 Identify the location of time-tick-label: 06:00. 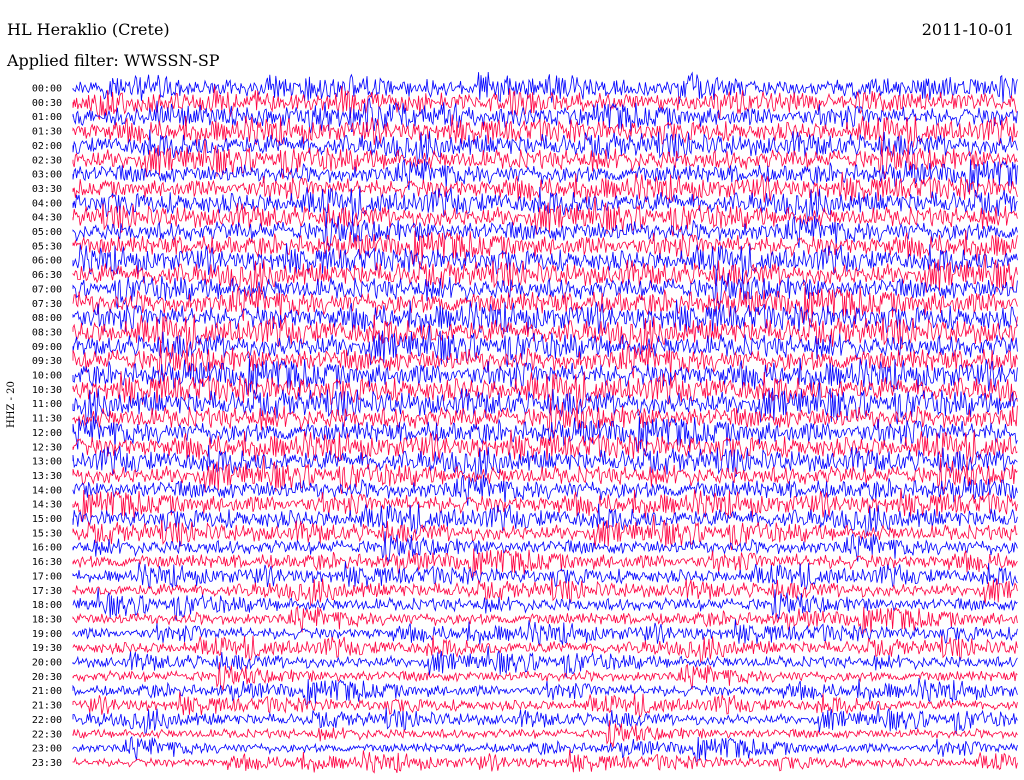
(47, 261).